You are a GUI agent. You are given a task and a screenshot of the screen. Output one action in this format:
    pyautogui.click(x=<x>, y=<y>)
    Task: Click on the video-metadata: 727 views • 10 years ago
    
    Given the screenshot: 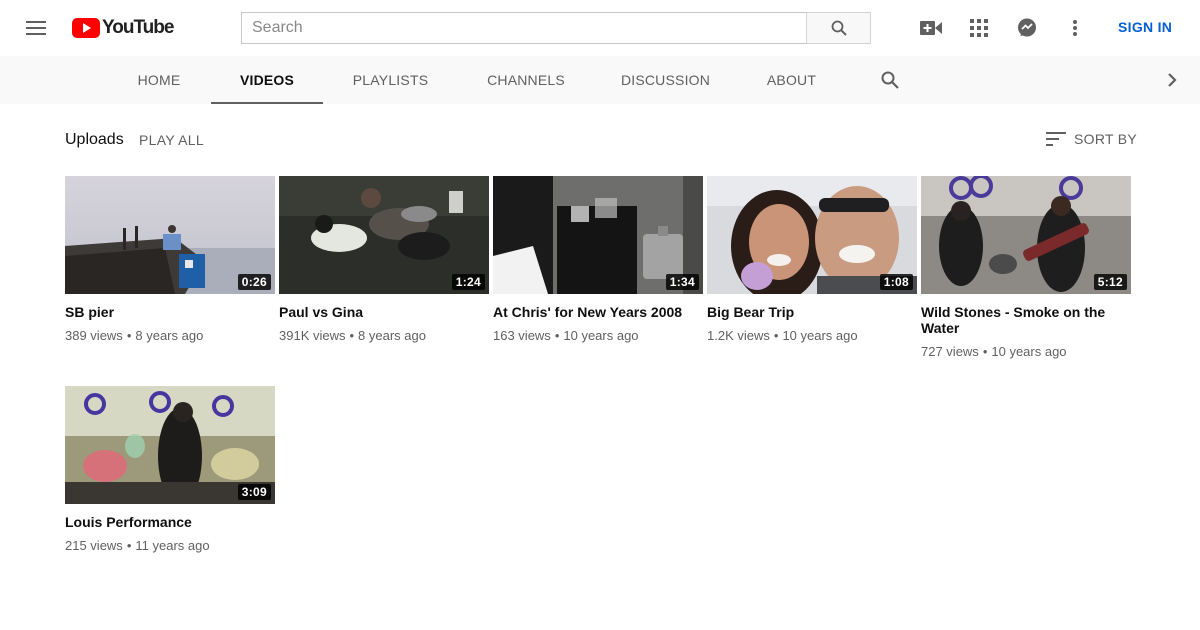 What is the action you would take?
    pyautogui.click(x=1026, y=352)
    